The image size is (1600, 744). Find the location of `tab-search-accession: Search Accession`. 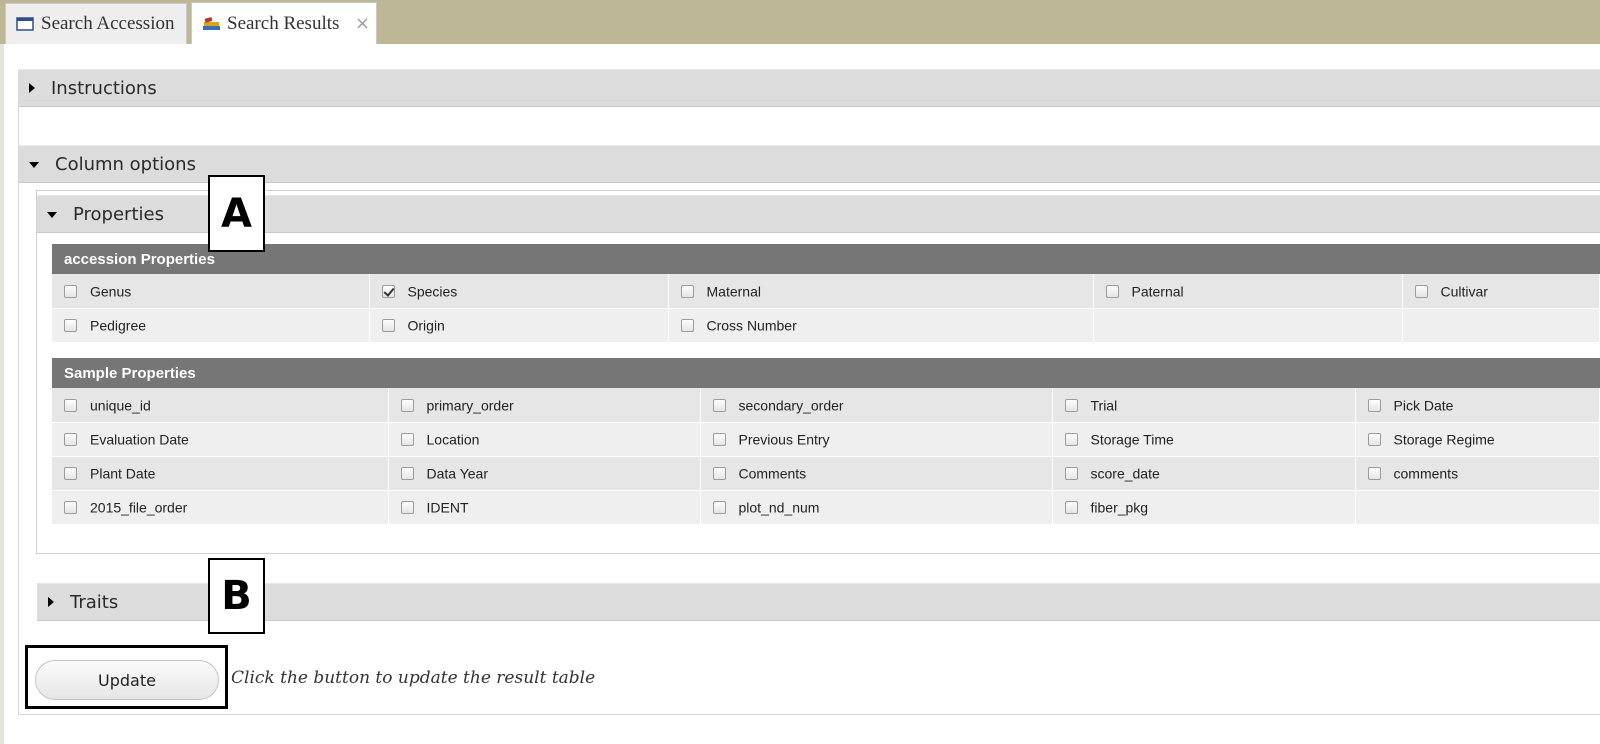

tab-search-accession: Search Accession is located at coordinates (96, 23).